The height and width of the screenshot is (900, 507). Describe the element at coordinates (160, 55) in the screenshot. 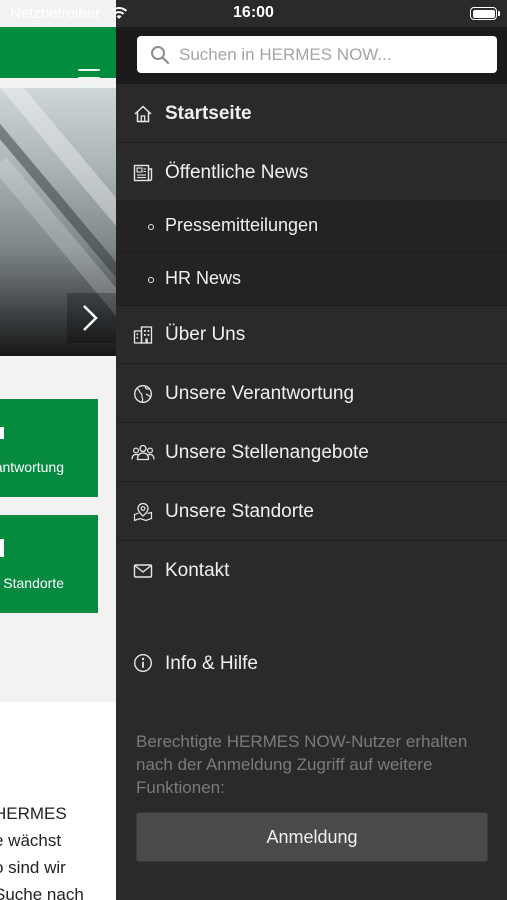

I see `search-icon` at that location.